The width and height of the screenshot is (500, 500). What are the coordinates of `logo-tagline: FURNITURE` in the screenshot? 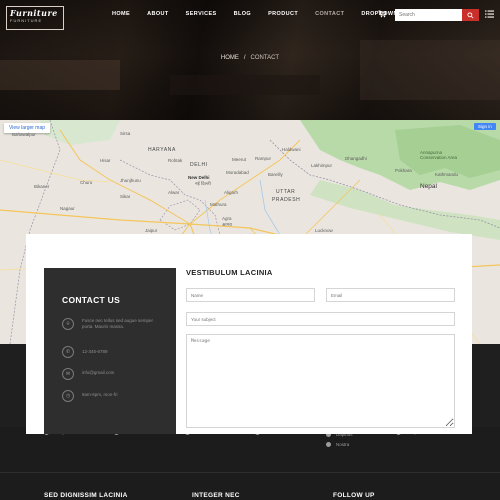 It's located at (26, 20).